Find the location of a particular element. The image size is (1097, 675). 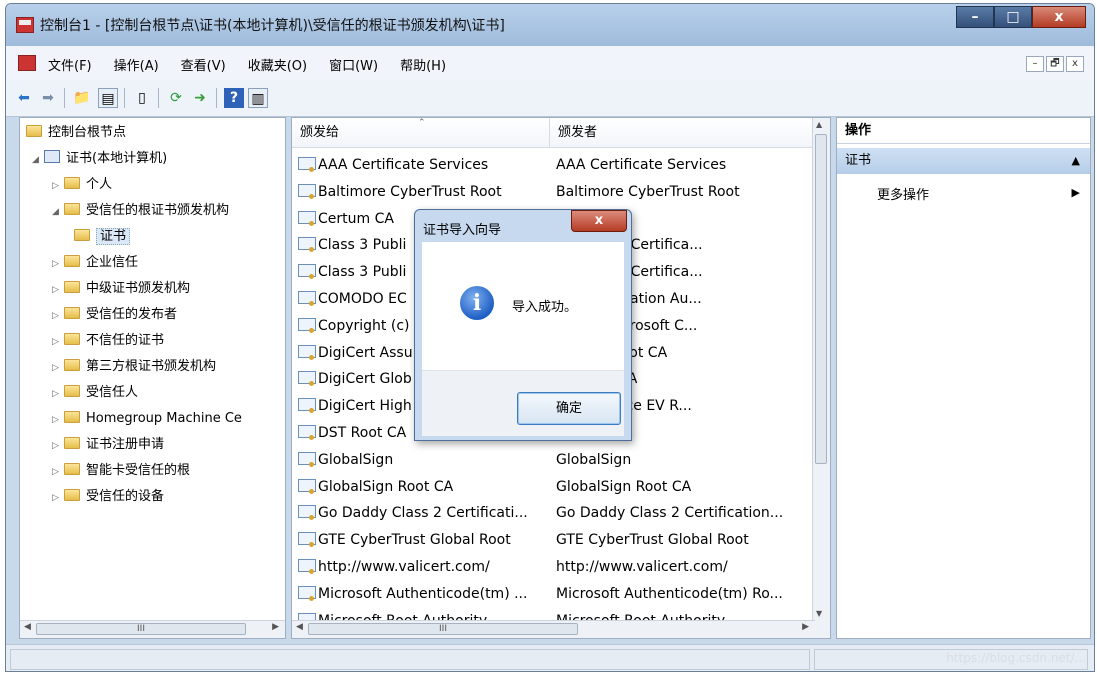

show-tree-icon: ▤ is located at coordinates (108, 98).